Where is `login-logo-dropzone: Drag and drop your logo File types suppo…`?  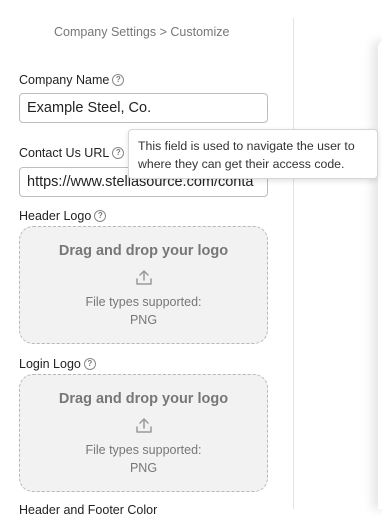
login-logo-dropzone: Drag and drop your logo File types suppo… is located at coordinates (143, 433).